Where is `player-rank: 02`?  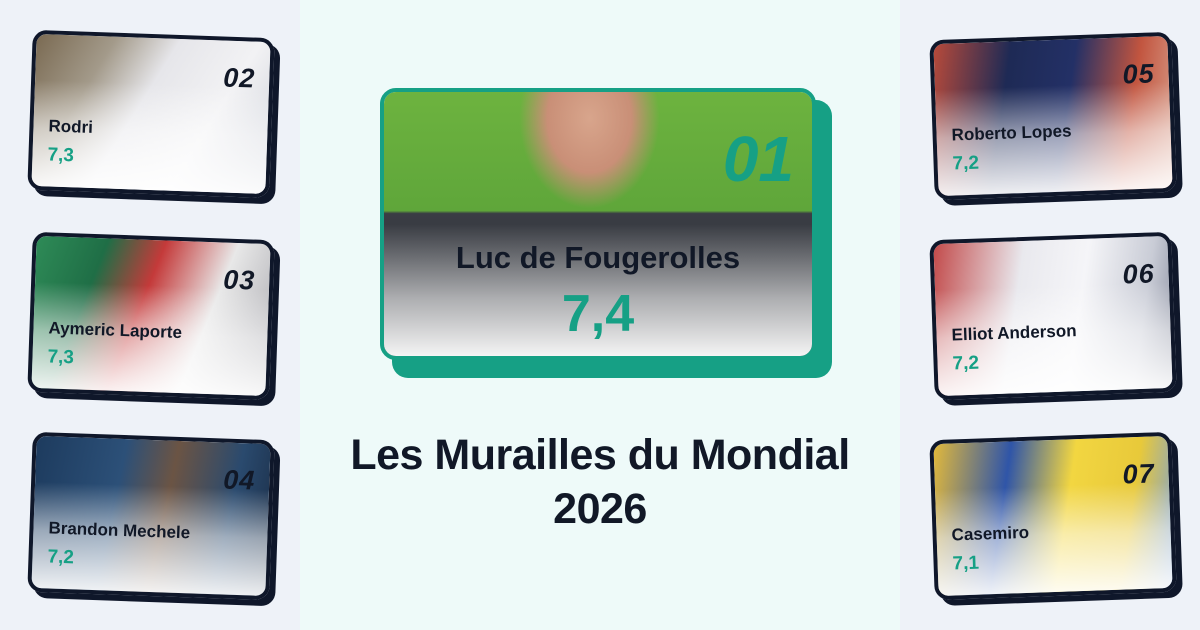
player-rank: 02 is located at coordinates (239, 78).